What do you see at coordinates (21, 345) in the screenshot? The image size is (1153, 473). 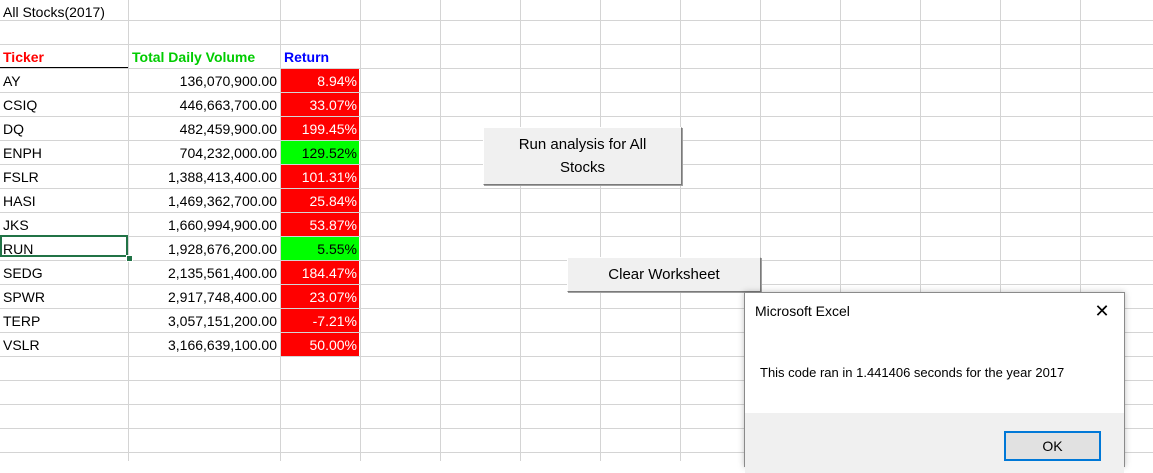 I see `ticker-cell: VSLR` at bounding box center [21, 345].